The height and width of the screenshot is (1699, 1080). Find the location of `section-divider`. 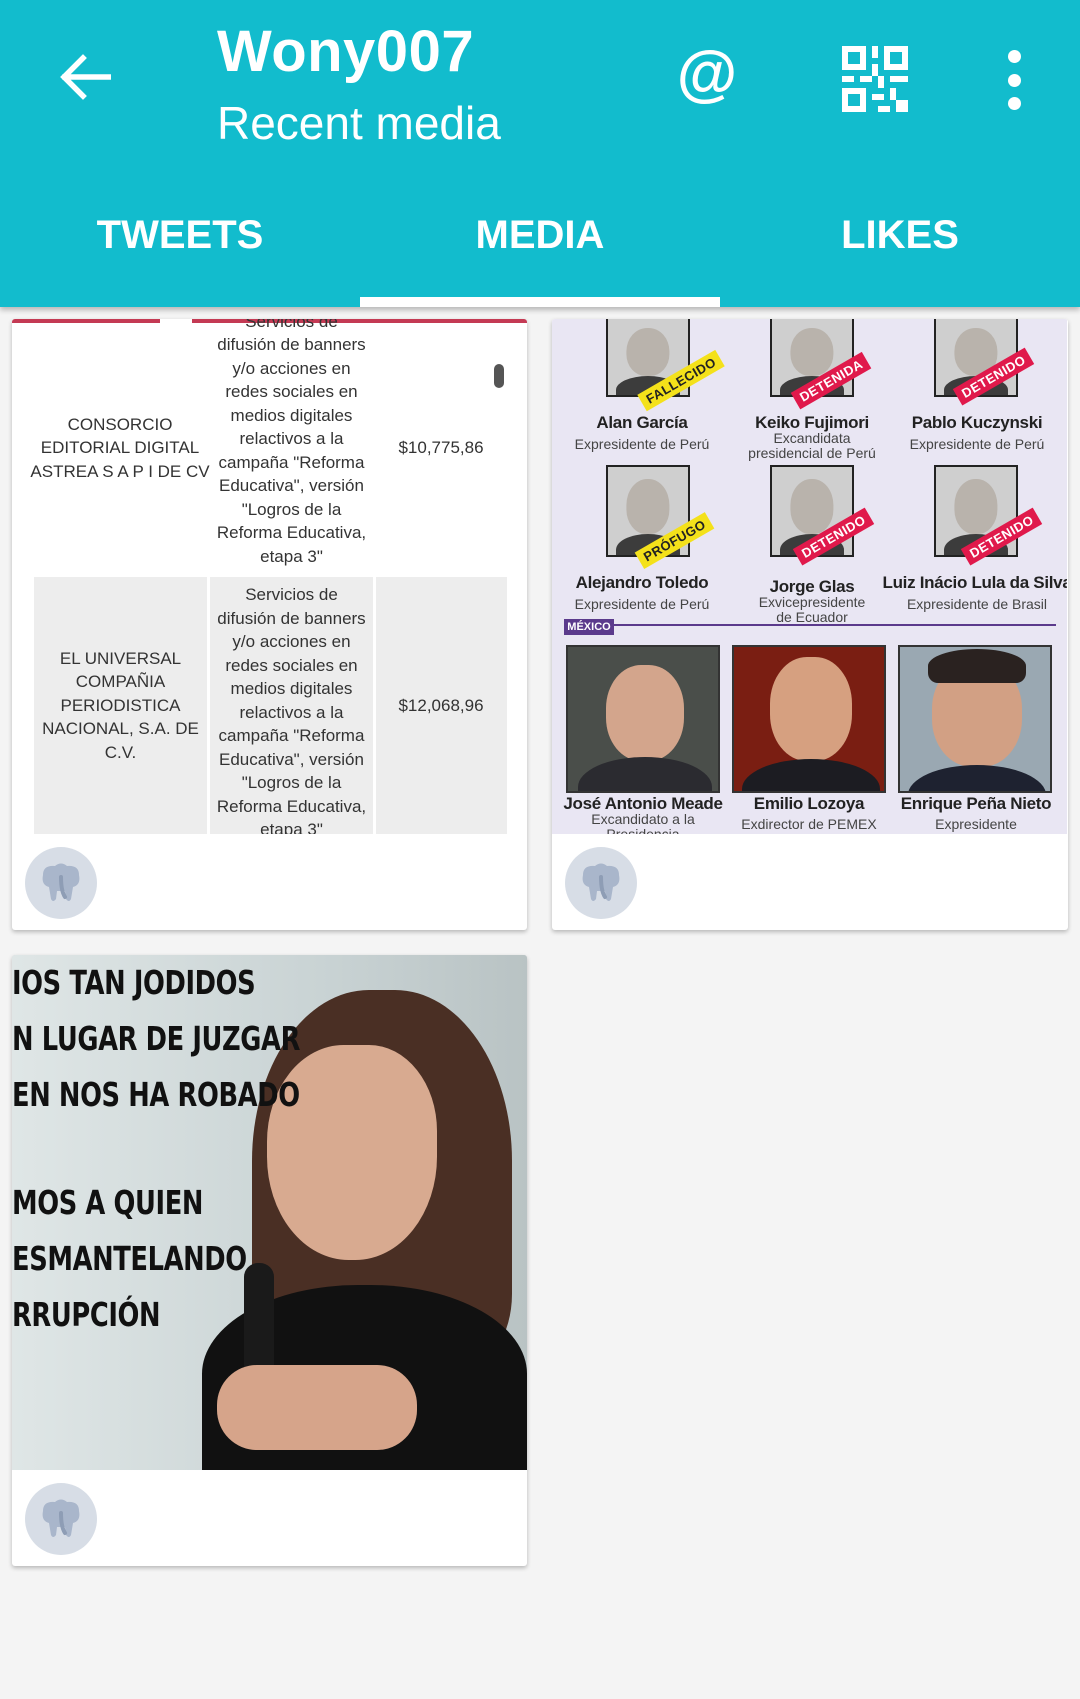

section-divider is located at coordinates (810, 625).